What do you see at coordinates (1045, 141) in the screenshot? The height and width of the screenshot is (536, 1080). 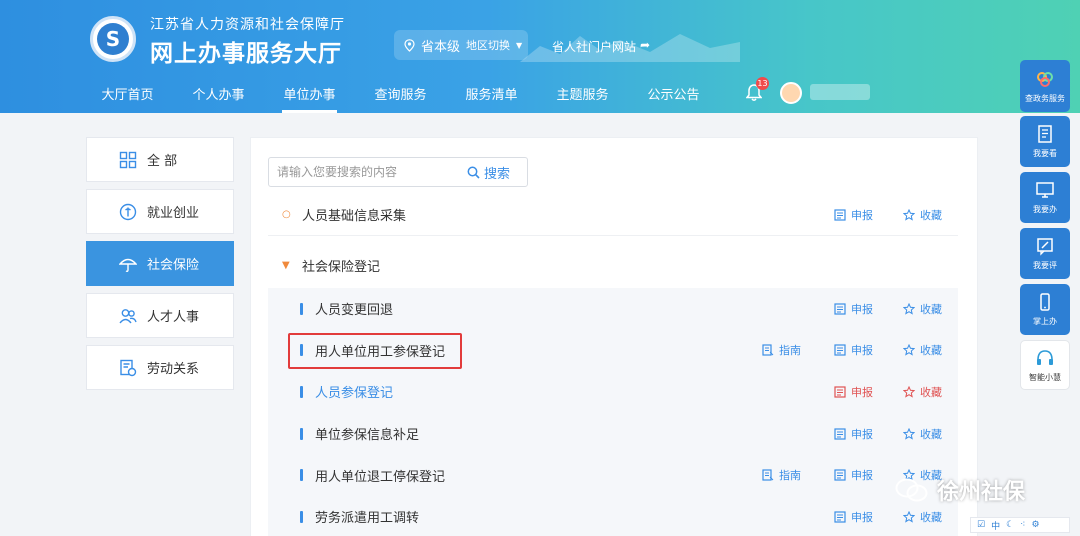 I see `toolbar-view: 我要看` at bounding box center [1045, 141].